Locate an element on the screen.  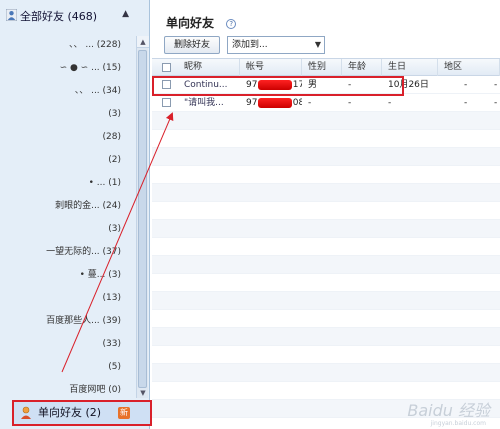
group-item: (28) is located at coordinates (74, 137).